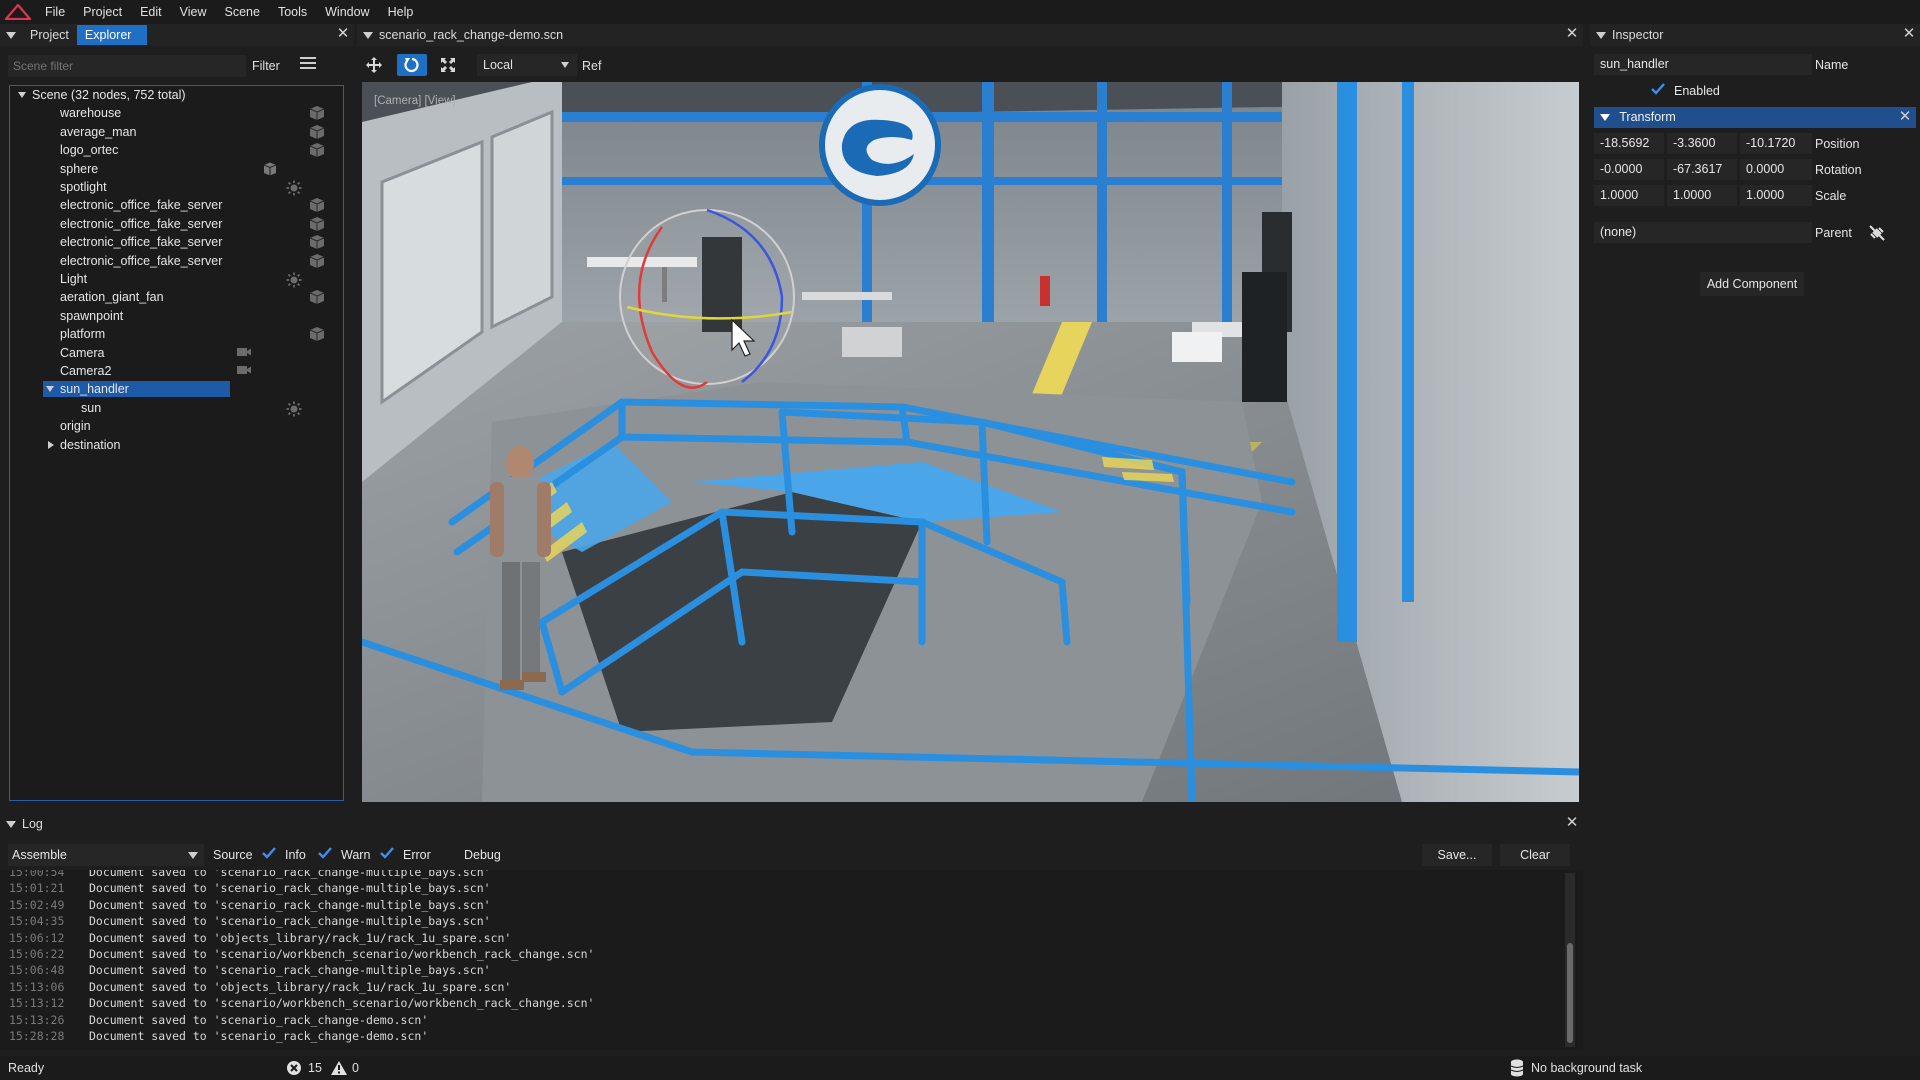 This screenshot has height=1080, width=1920. What do you see at coordinates (75, 426) in the screenshot?
I see `tree-item-label: origin` at bounding box center [75, 426].